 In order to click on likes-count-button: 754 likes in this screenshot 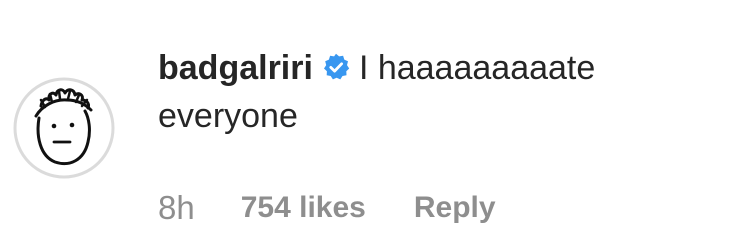, I will do `click(303, 208)`.